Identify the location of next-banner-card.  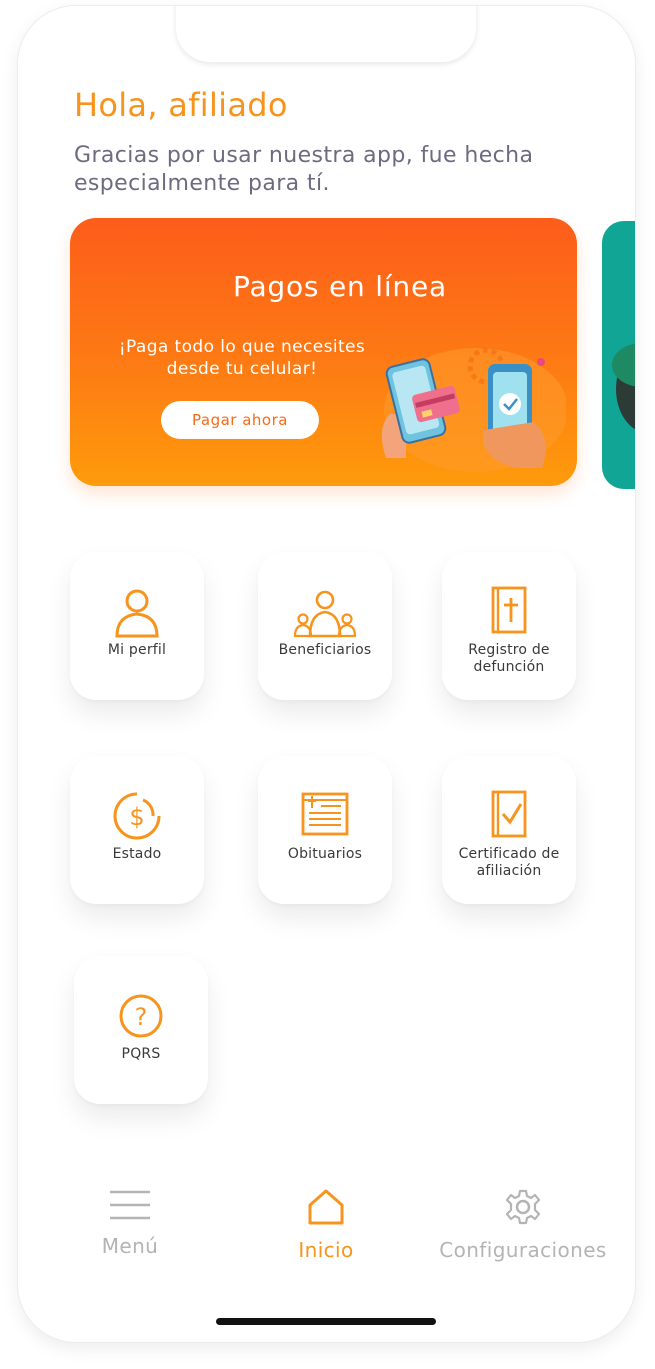
(618, 355).